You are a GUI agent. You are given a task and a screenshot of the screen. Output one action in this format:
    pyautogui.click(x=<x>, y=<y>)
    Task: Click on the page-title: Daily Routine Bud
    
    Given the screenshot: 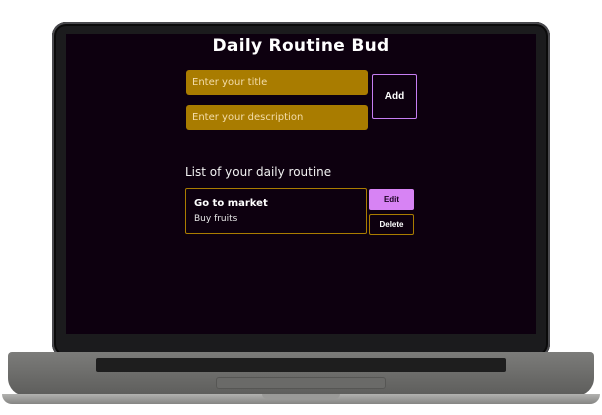 What is the action you would take?
    pyautogui.click(x=301, y=46)
    